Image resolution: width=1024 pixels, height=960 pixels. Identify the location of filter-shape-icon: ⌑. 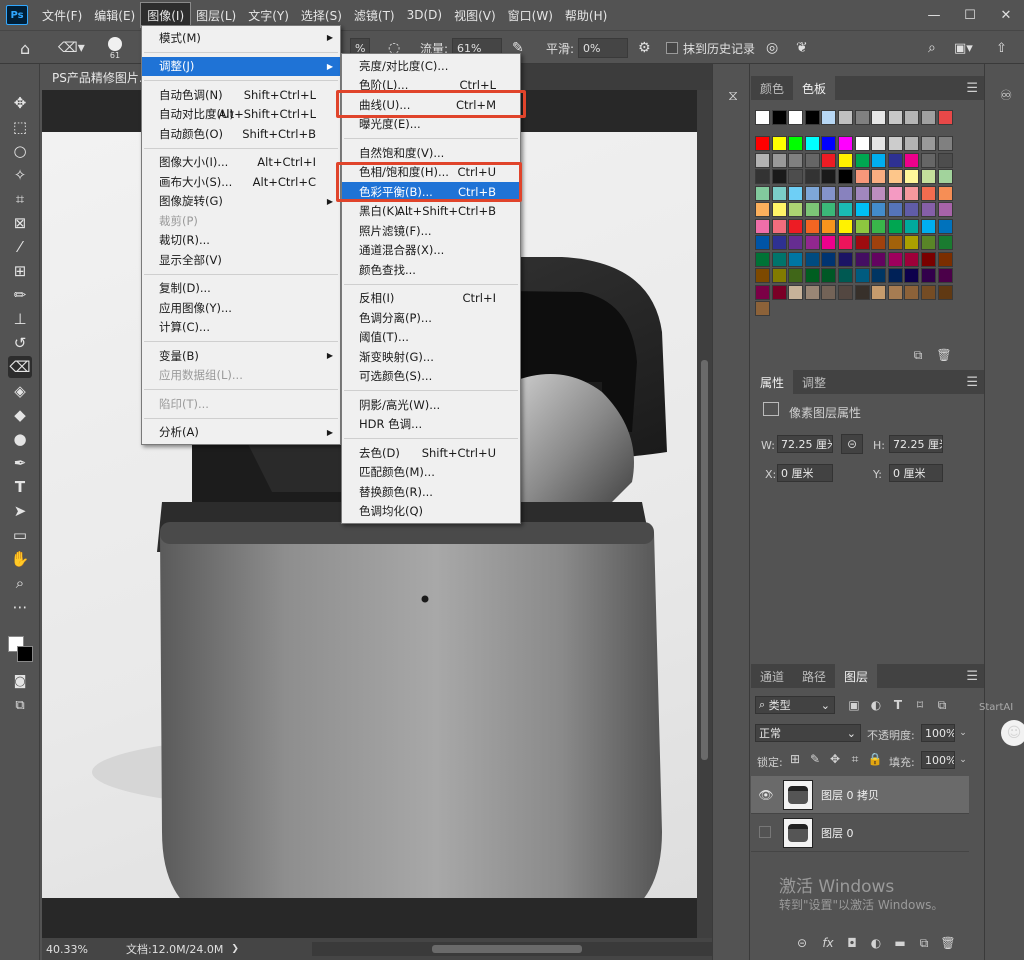
(920, 705).